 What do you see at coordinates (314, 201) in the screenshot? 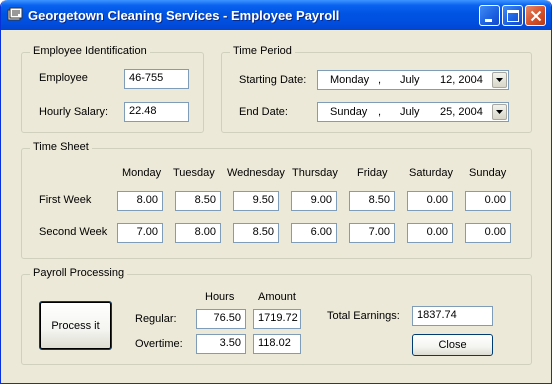
I see `week1-thursday-hours: 9.00` at bounding box center [314, 201].